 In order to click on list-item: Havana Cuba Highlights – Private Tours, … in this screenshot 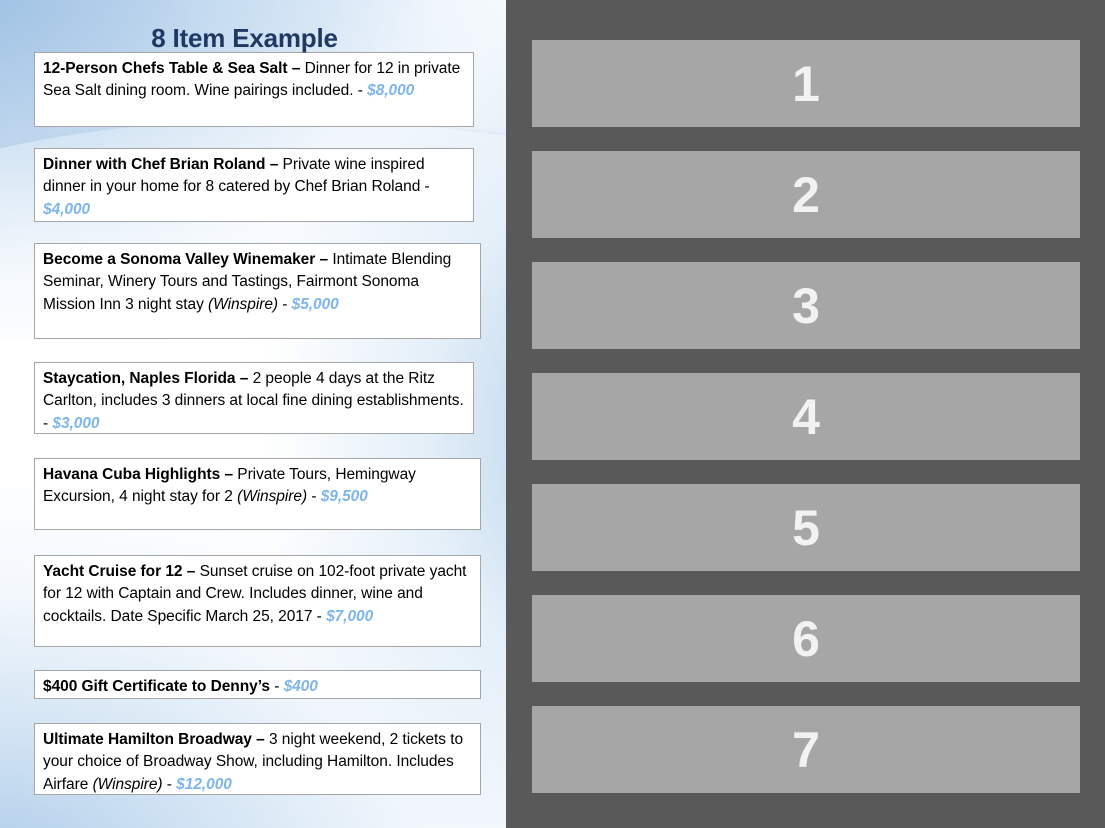, I will do `click(257, 494)`.